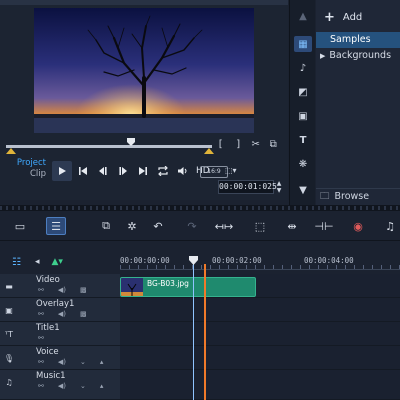  Describe the element at coordinates (214, 172) in the screenshot. I see `aspect-ratio-dropdown: 16:9` at that location.